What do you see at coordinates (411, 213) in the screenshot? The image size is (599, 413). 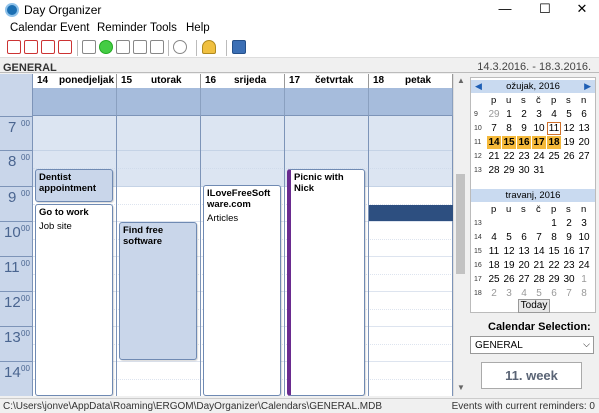 I see `selected-time-slot` at bounding box center [411, 213].